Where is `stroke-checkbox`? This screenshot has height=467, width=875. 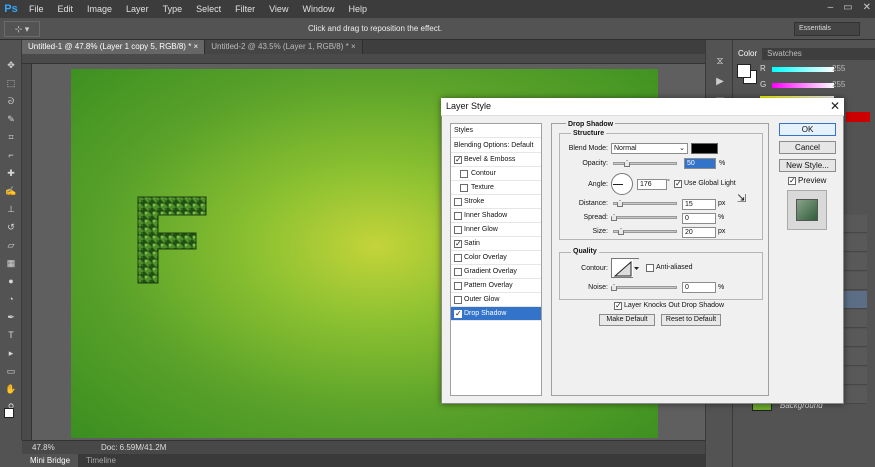
stroke-checkbox is located at coordinates (458, 202).